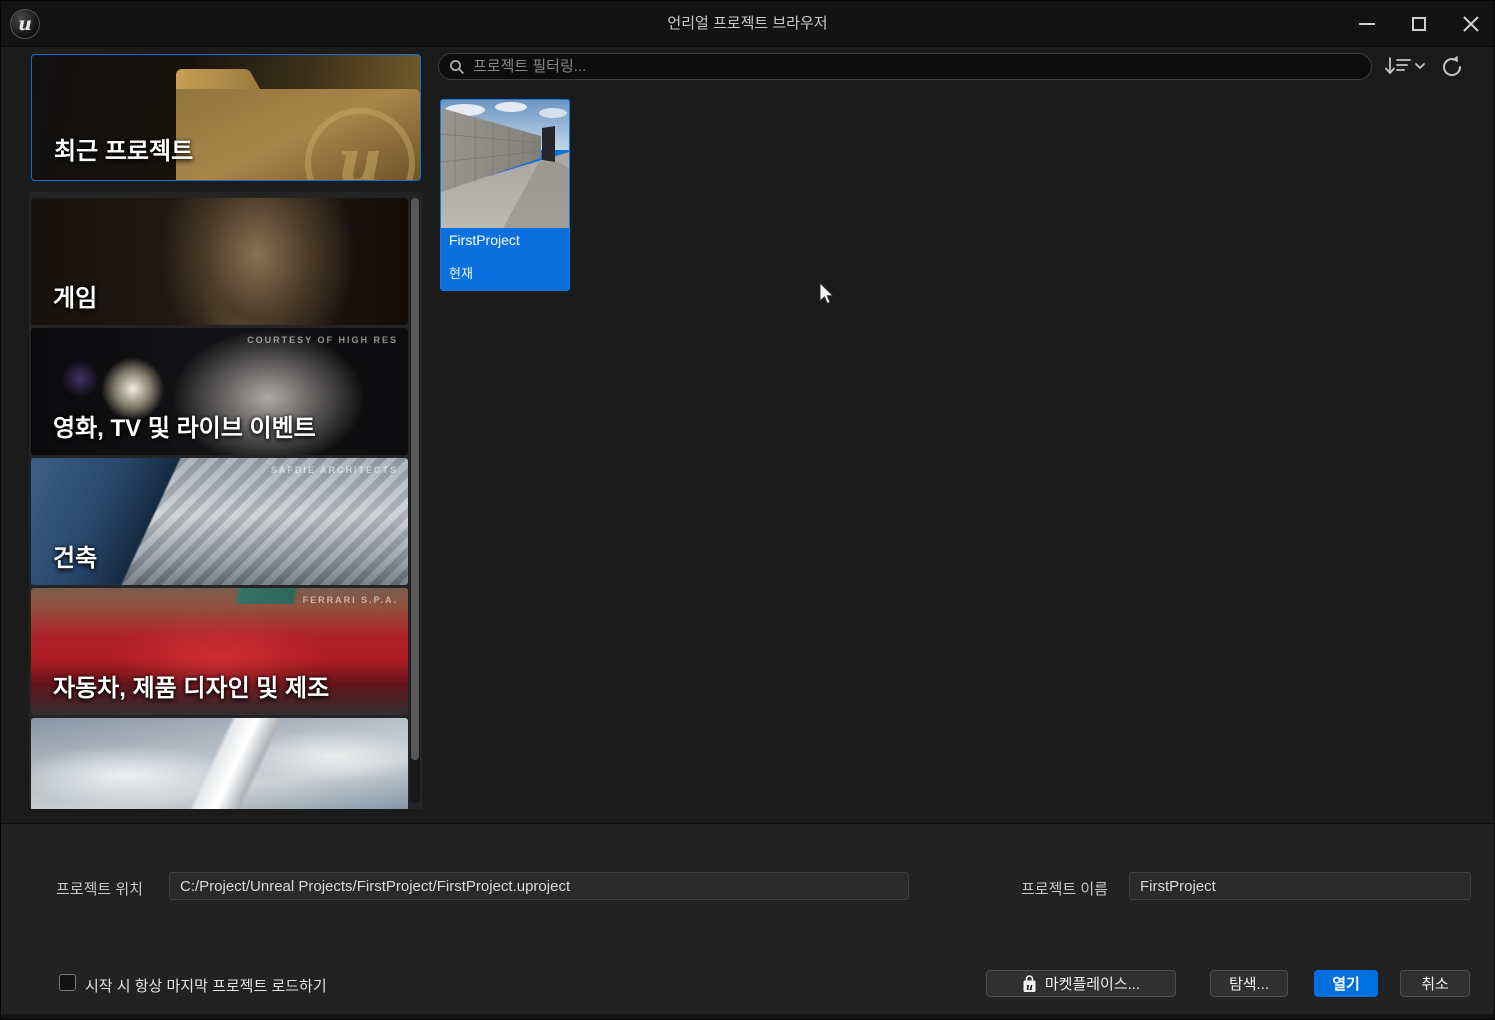 This screenshot has width=1495, height=1020. I want to click on autoload-checkbox, so click(67, 982).